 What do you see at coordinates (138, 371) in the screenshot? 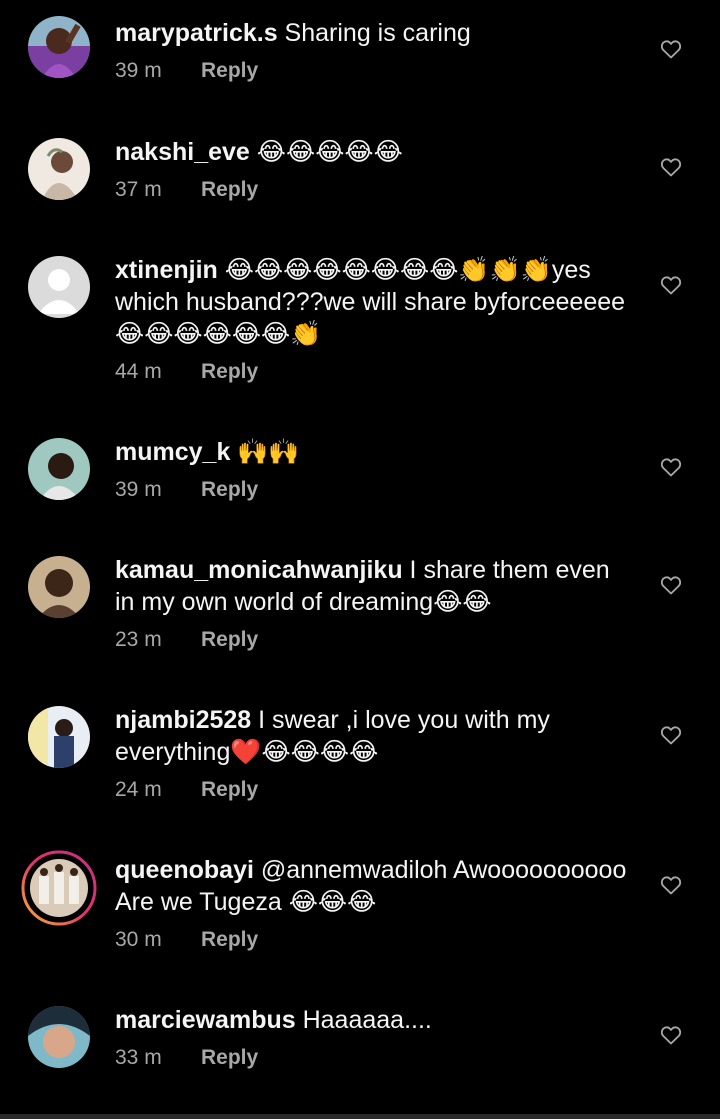
I see `comment-timestamp: 44 m` at bounding box center [138, 371].